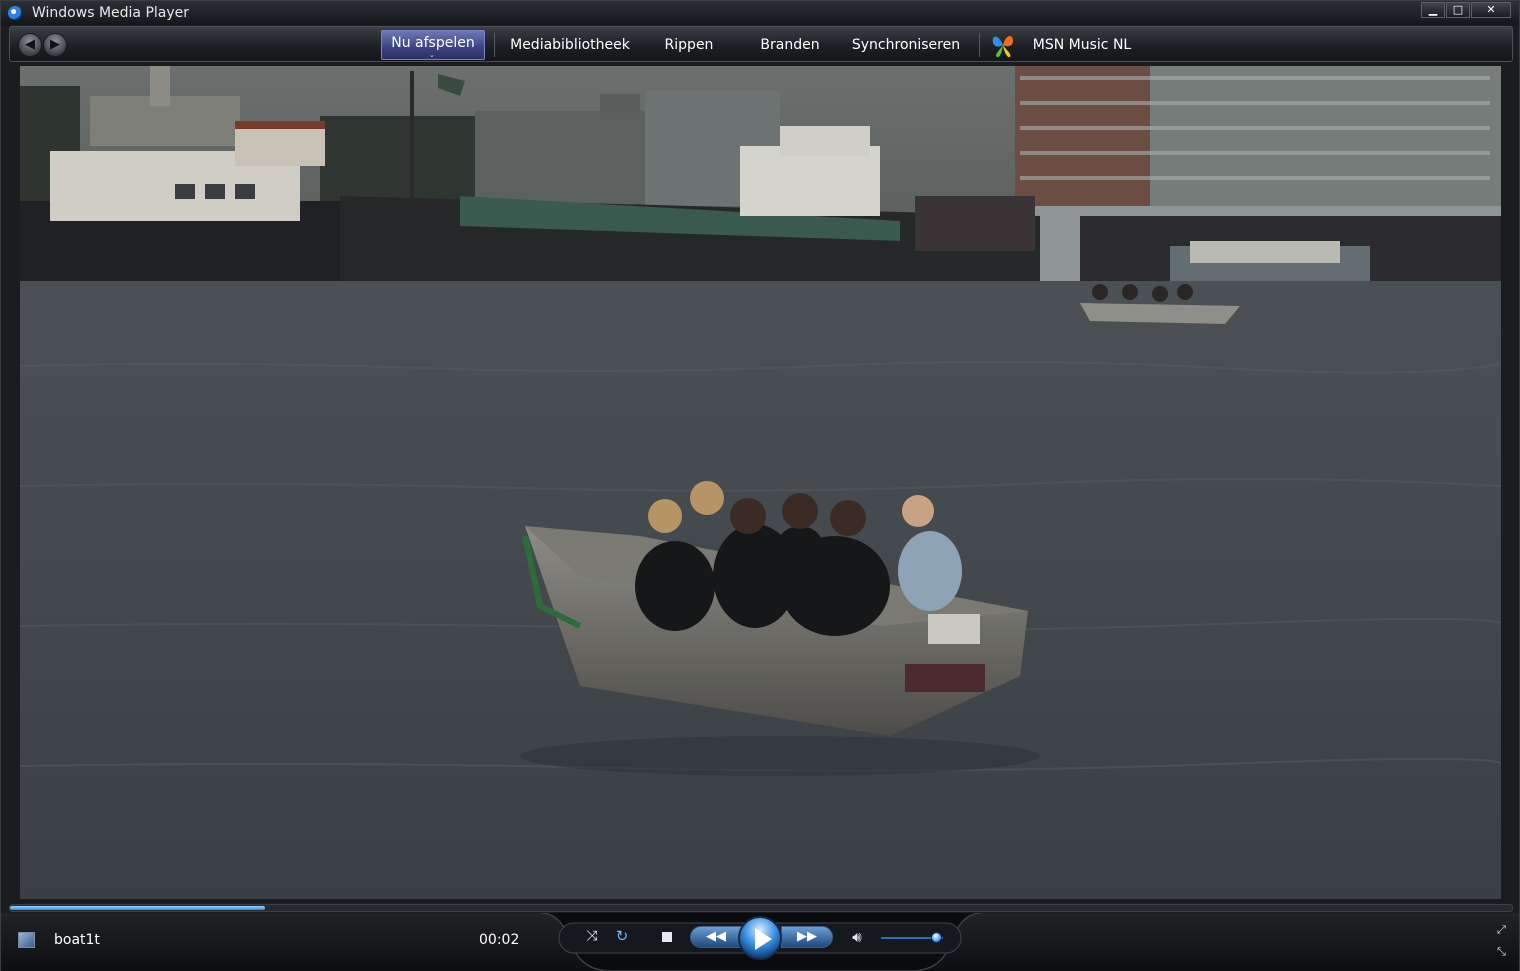  I want to click on tab-rip: Rippen, so click(689, 45).